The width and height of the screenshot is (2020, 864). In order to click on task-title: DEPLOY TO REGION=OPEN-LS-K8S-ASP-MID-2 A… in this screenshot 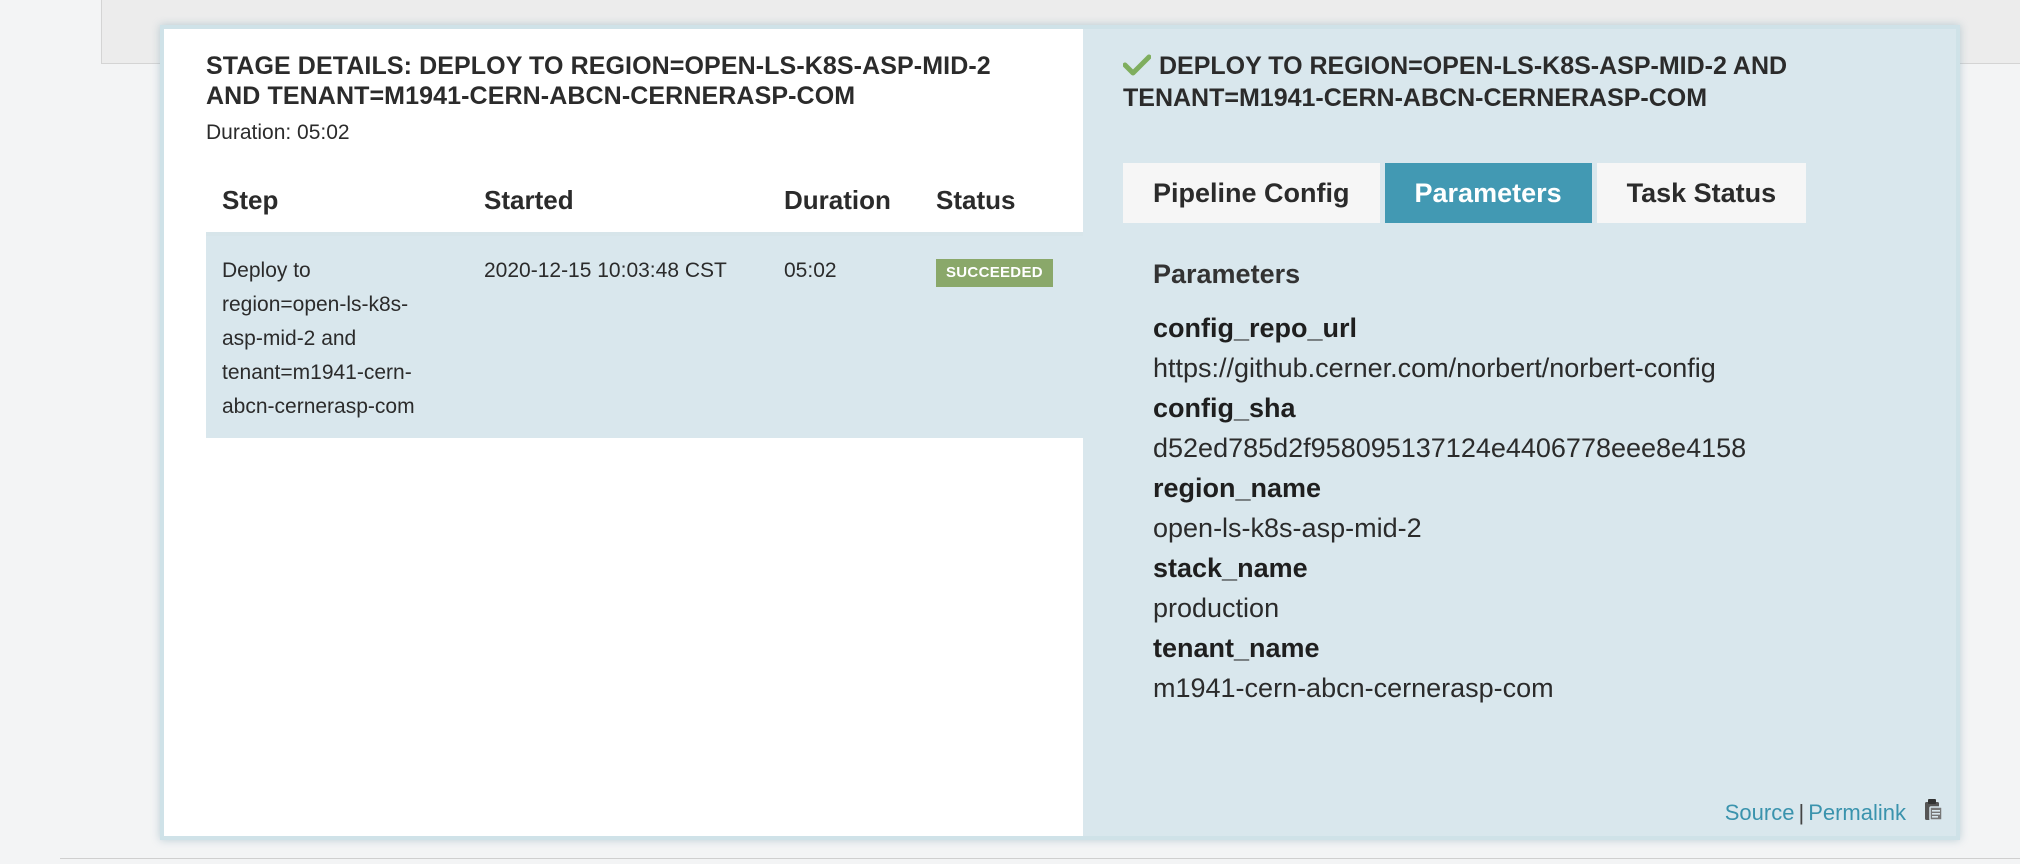, I will do `click(1472, 82)`.